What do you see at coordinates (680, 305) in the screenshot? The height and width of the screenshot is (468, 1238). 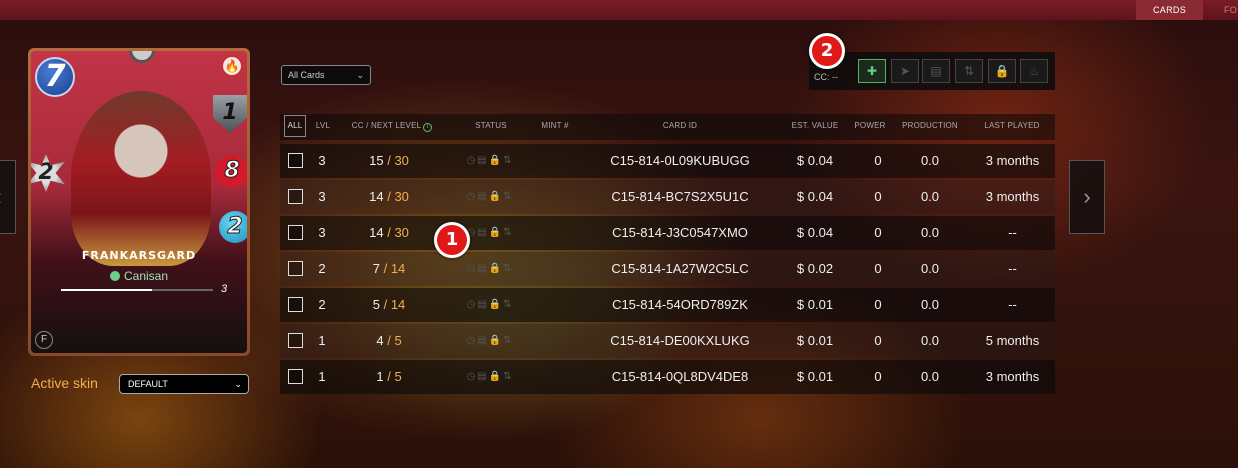 I see `cell-card-id: C15-814-54ORD789ZK` at bounding box center [680, 305].